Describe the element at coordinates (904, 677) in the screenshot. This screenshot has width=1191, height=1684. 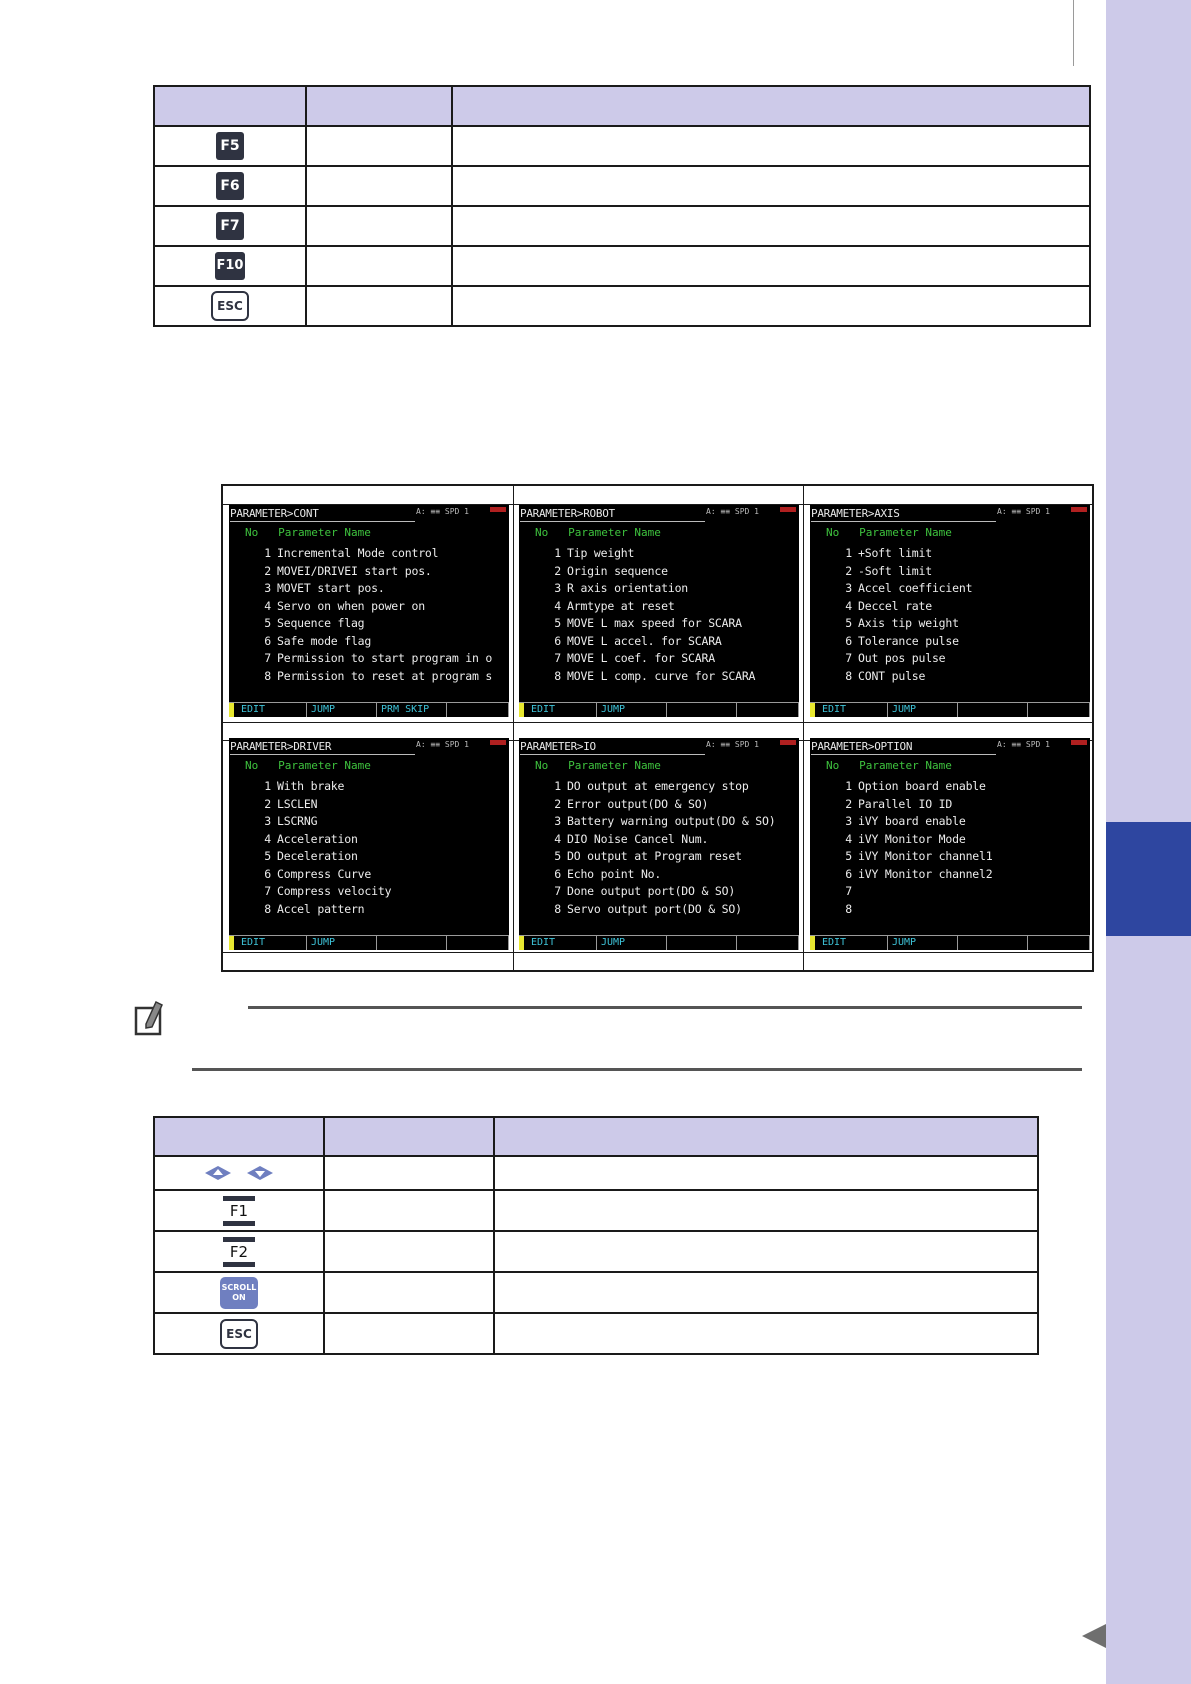
I see `list-item: 8 CONT pulse` at that location.